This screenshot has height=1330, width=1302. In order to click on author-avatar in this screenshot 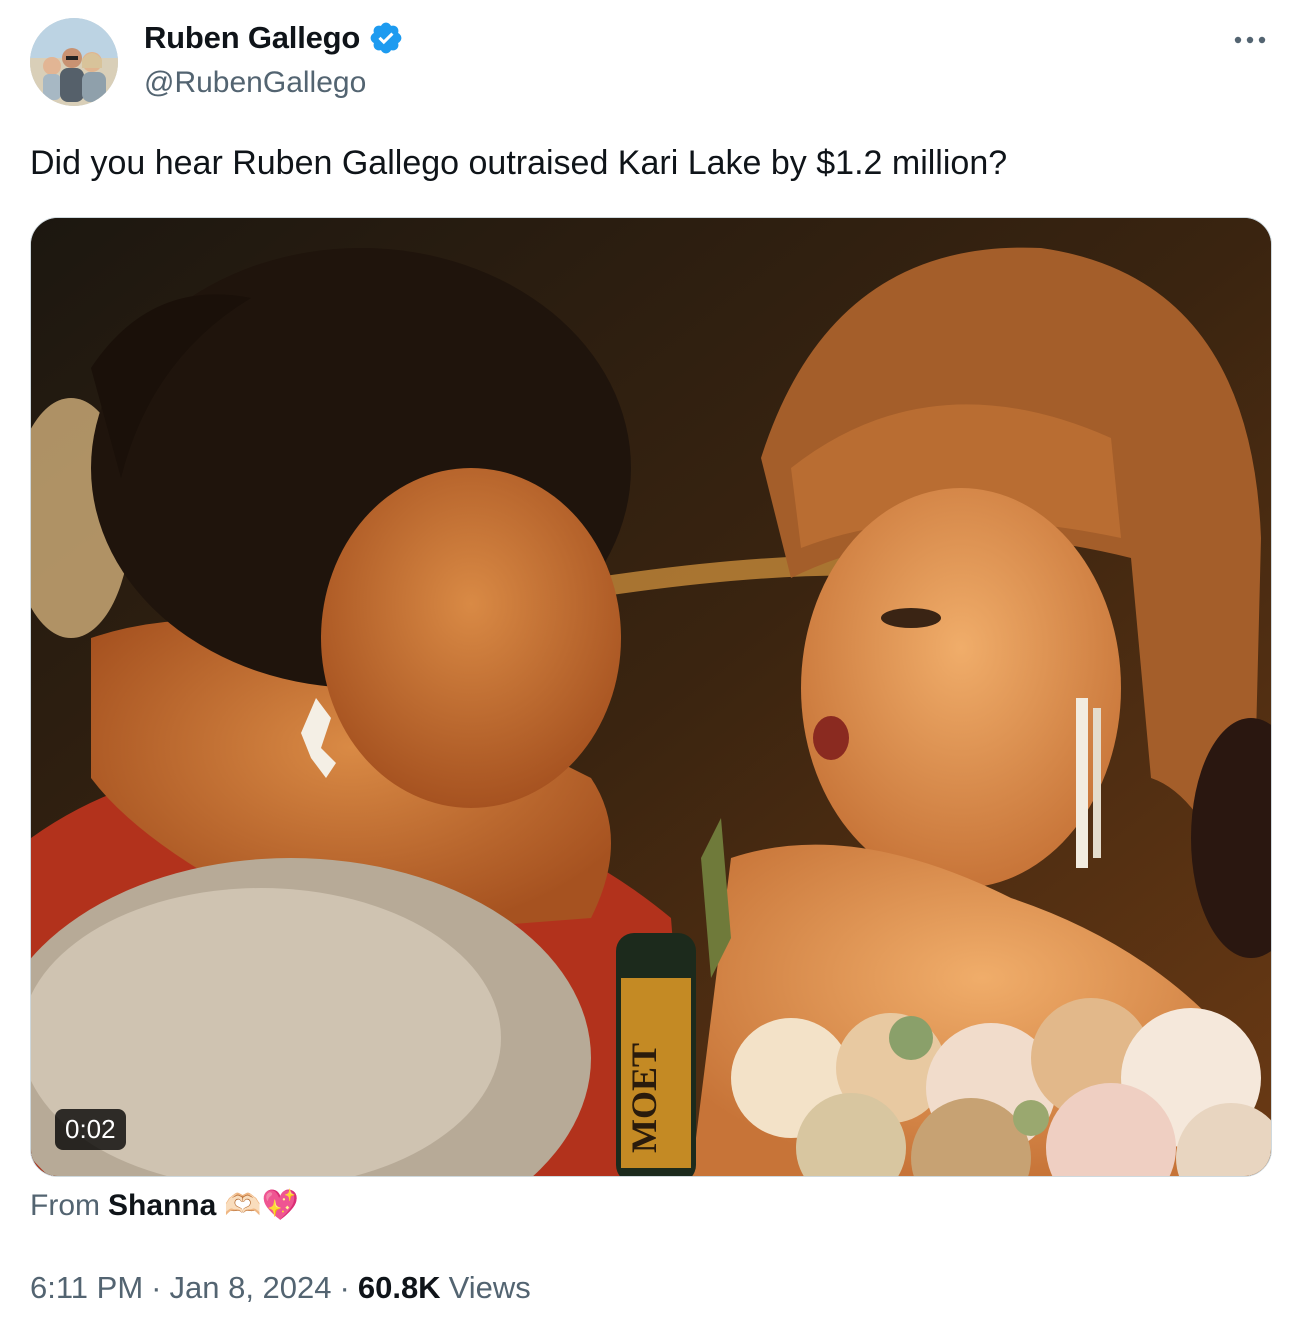, I will do `click(74, 62)`.